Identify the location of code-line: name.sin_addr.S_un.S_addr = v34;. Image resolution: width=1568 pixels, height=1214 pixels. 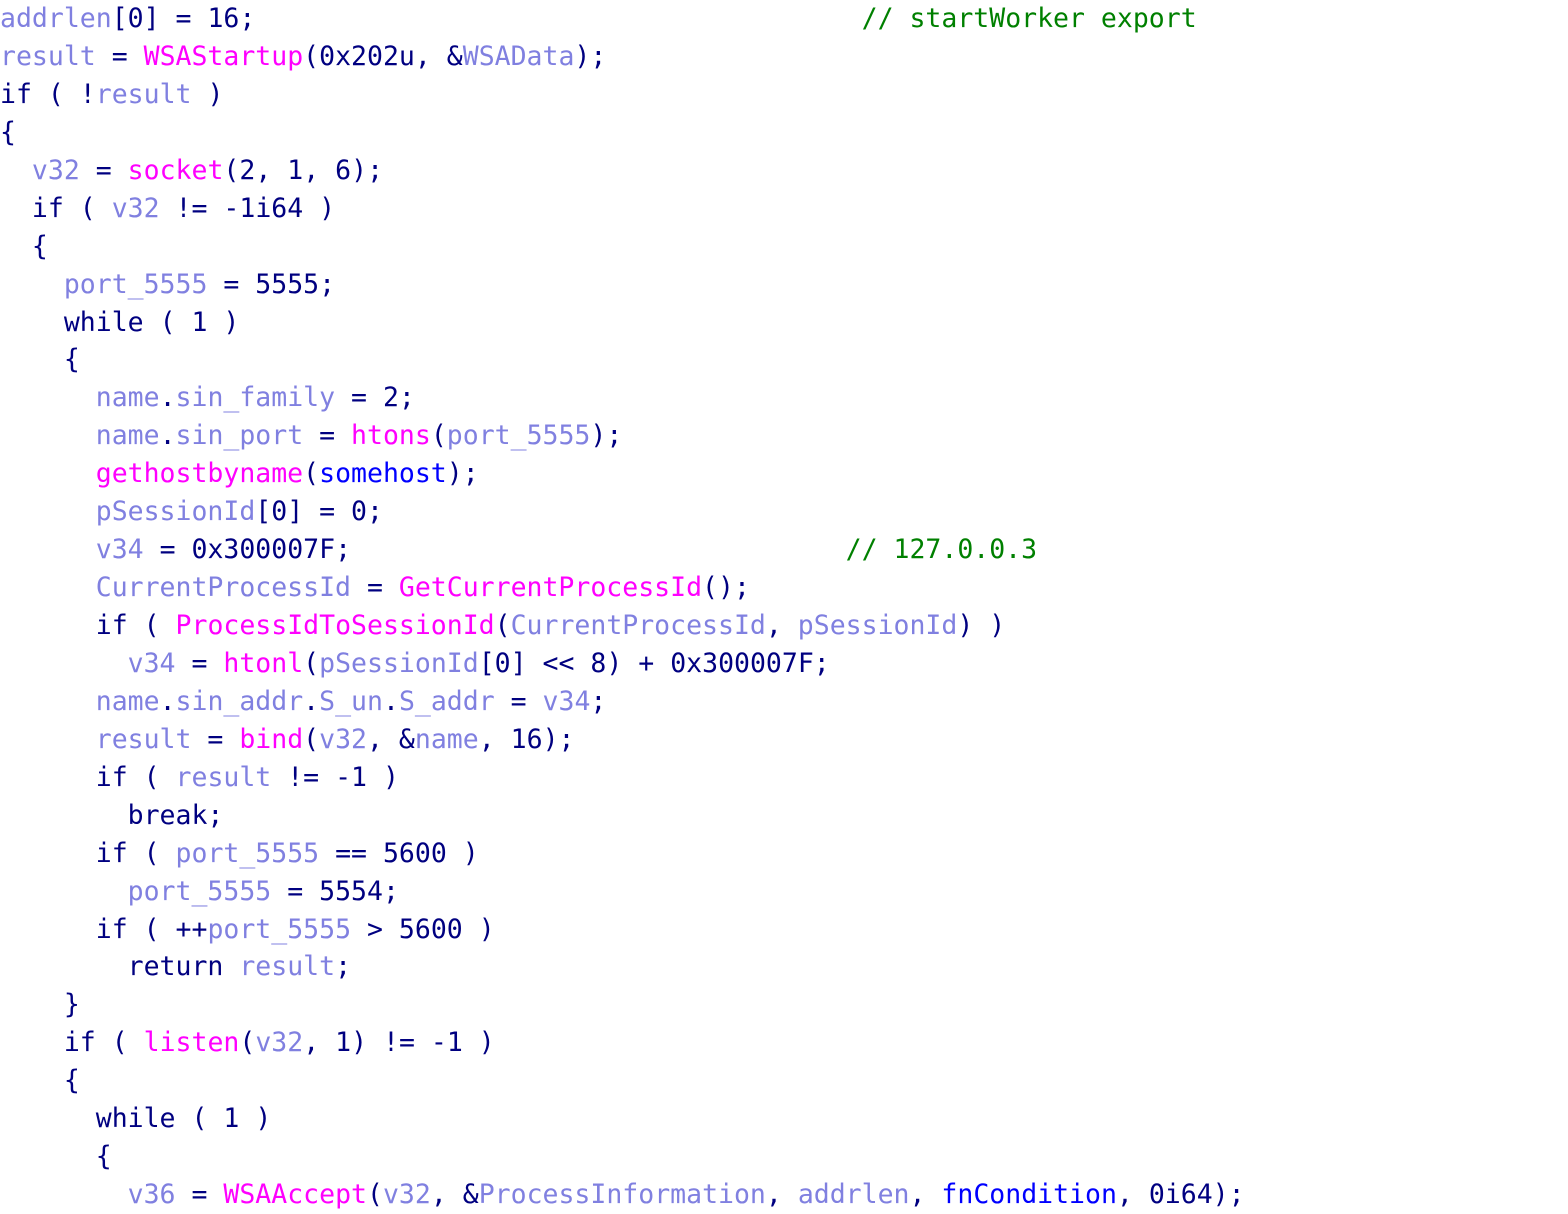
(784, 702).